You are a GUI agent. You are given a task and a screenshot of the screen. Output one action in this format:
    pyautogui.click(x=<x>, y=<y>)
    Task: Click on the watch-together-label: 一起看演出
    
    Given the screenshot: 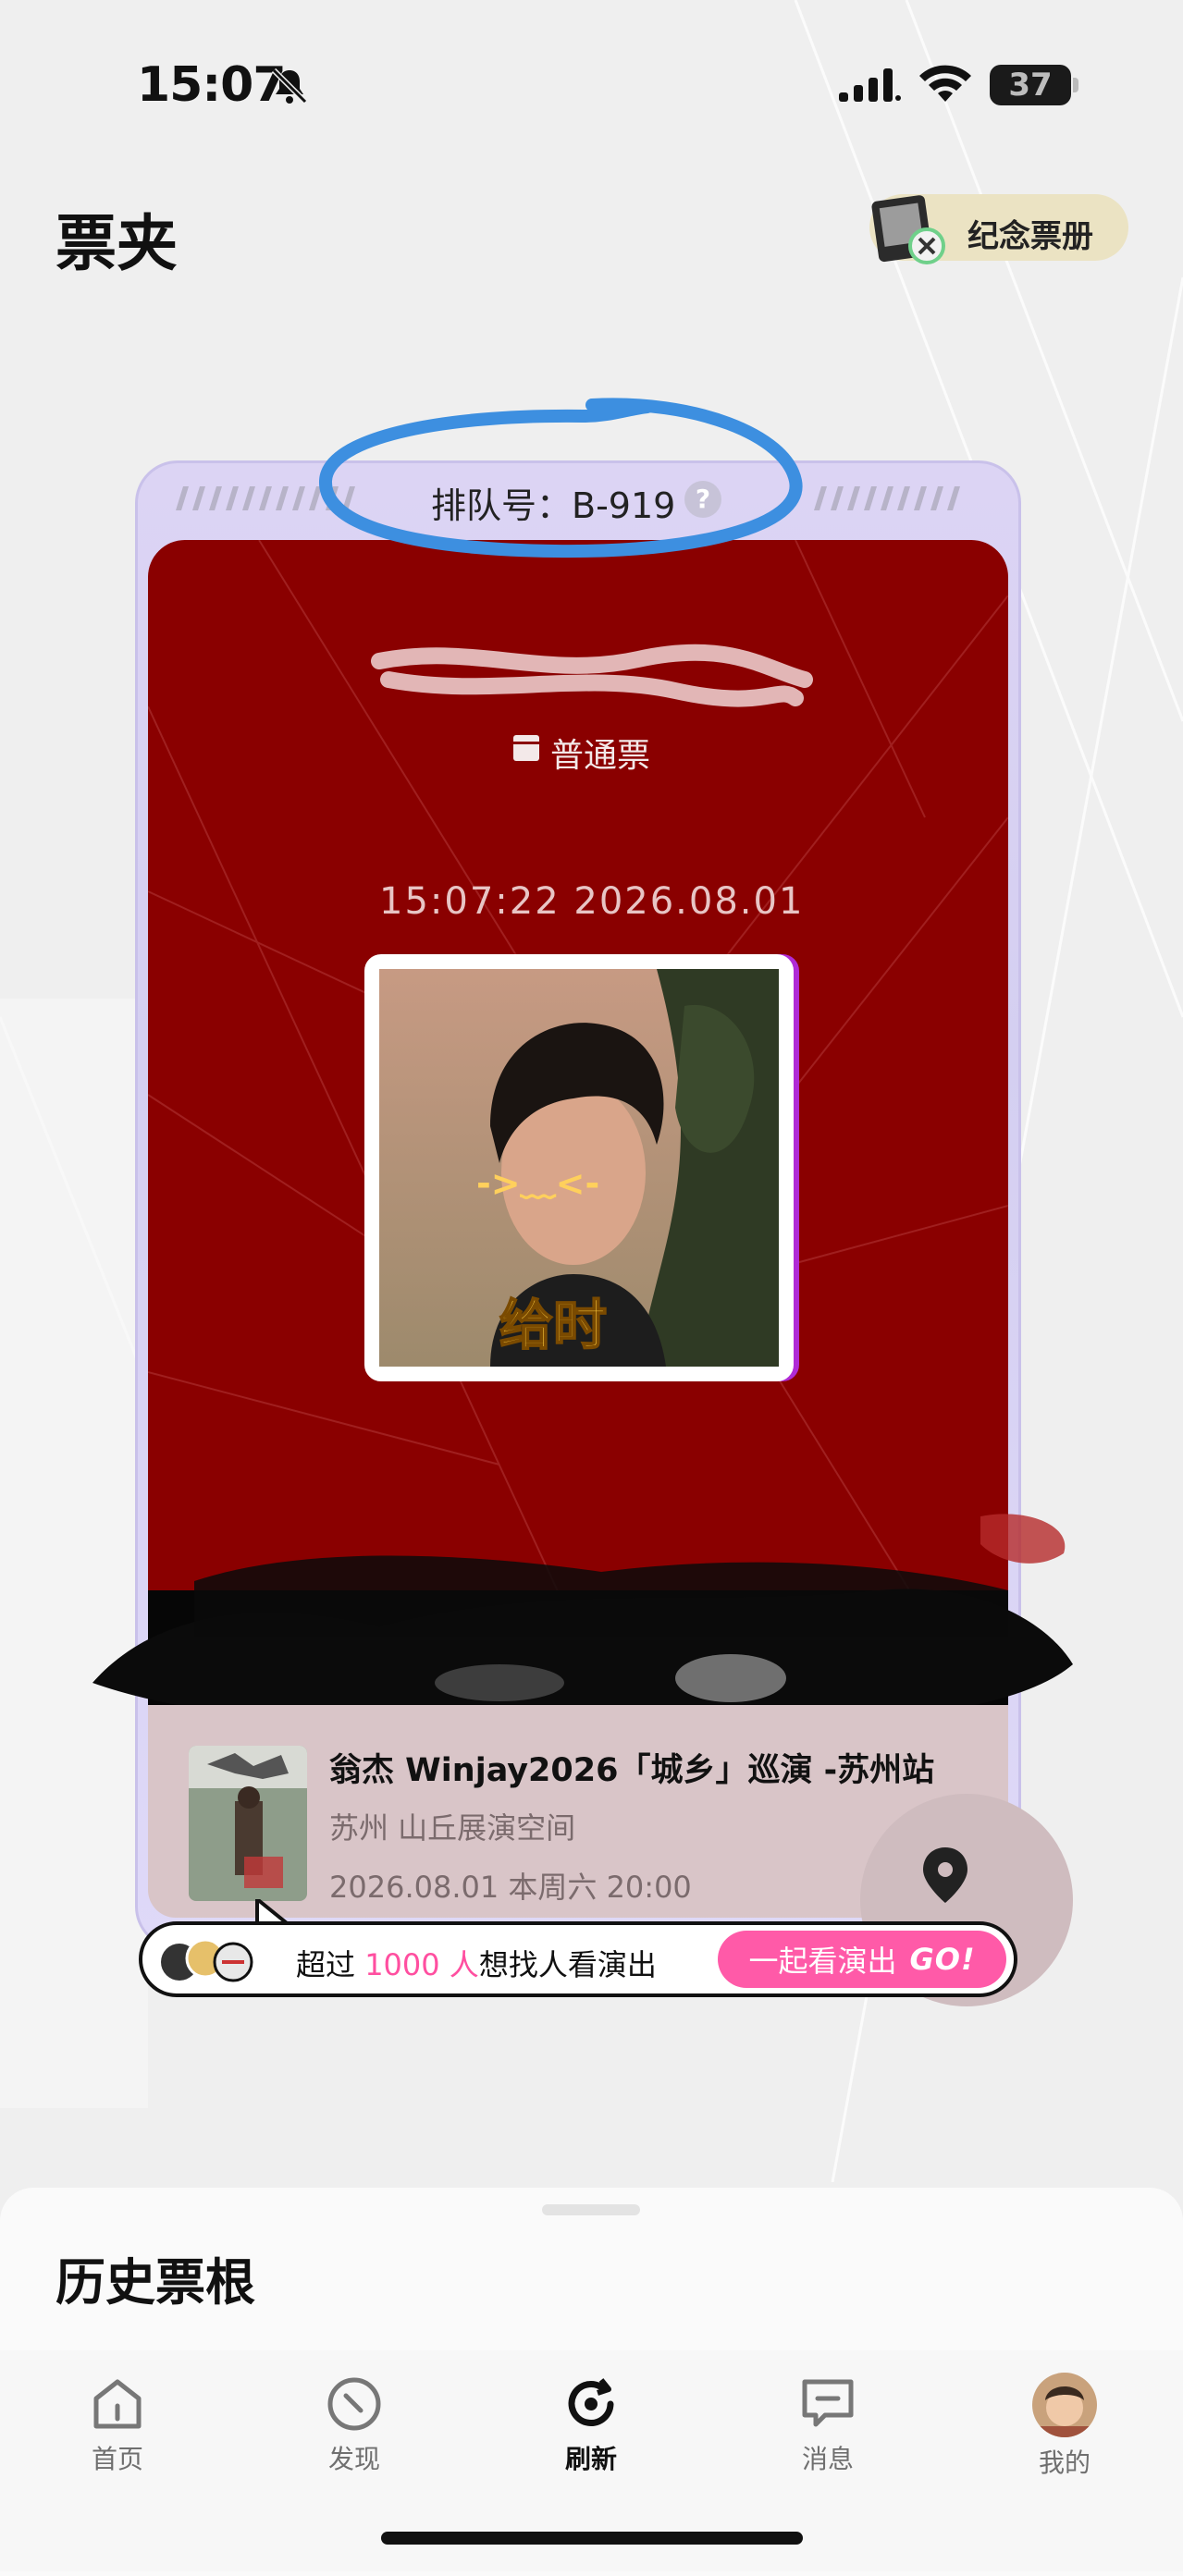 What is the action you would take?
    pyautogui.click(x=822, y=1962)
    